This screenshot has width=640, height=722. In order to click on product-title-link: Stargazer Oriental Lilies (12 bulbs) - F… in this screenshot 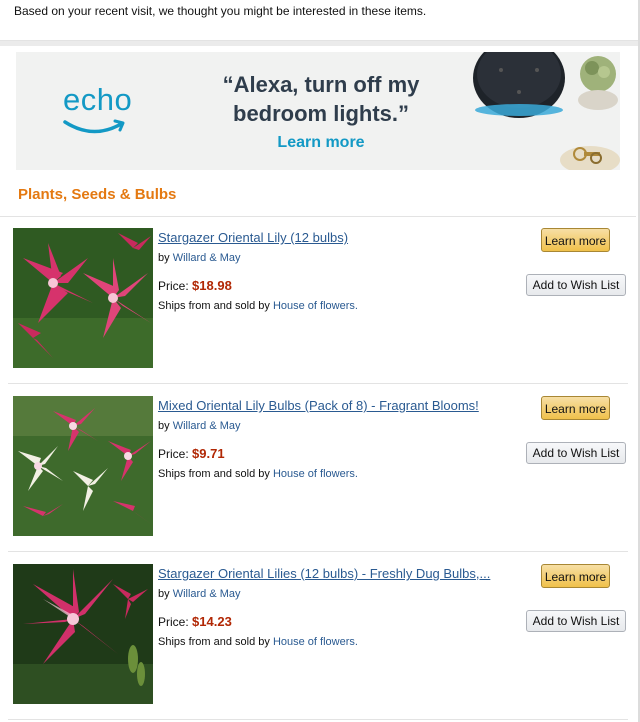, I will do `click(338, 573)`.